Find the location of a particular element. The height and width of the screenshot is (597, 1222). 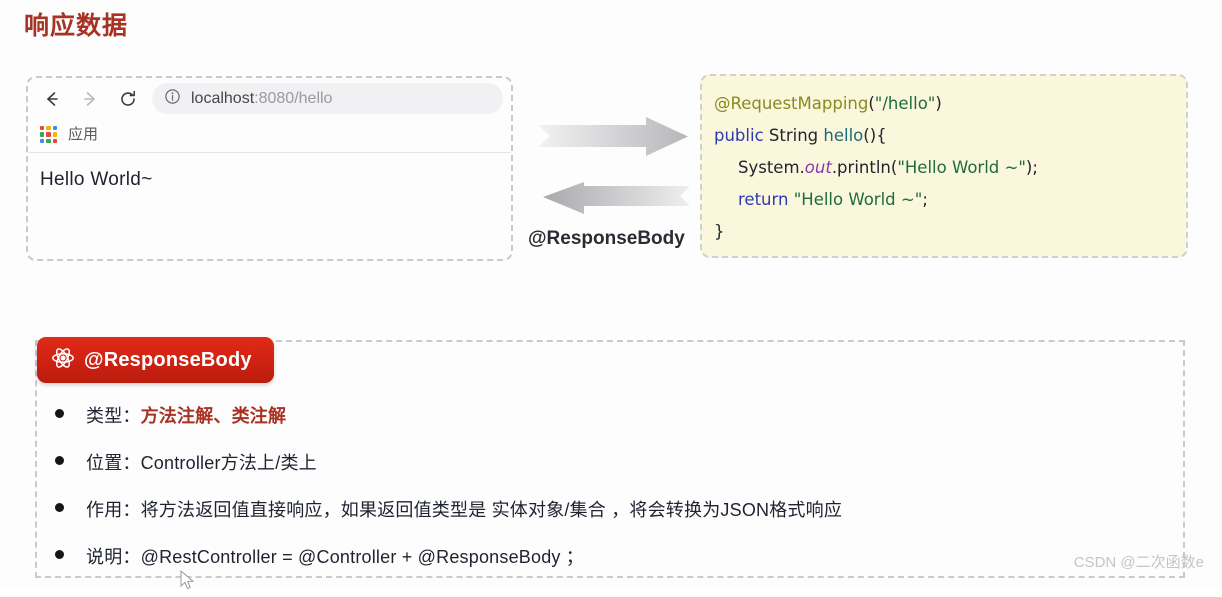

code-token: @RequestMapping is located at coordinates (791, 103).